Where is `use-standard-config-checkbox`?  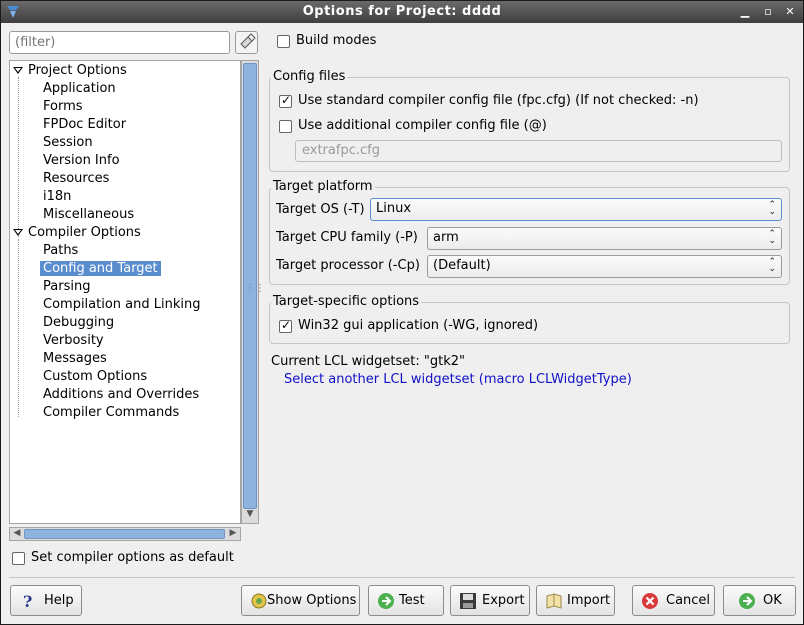 use-standard-config-checkbox is located at coordinates (285, 100).